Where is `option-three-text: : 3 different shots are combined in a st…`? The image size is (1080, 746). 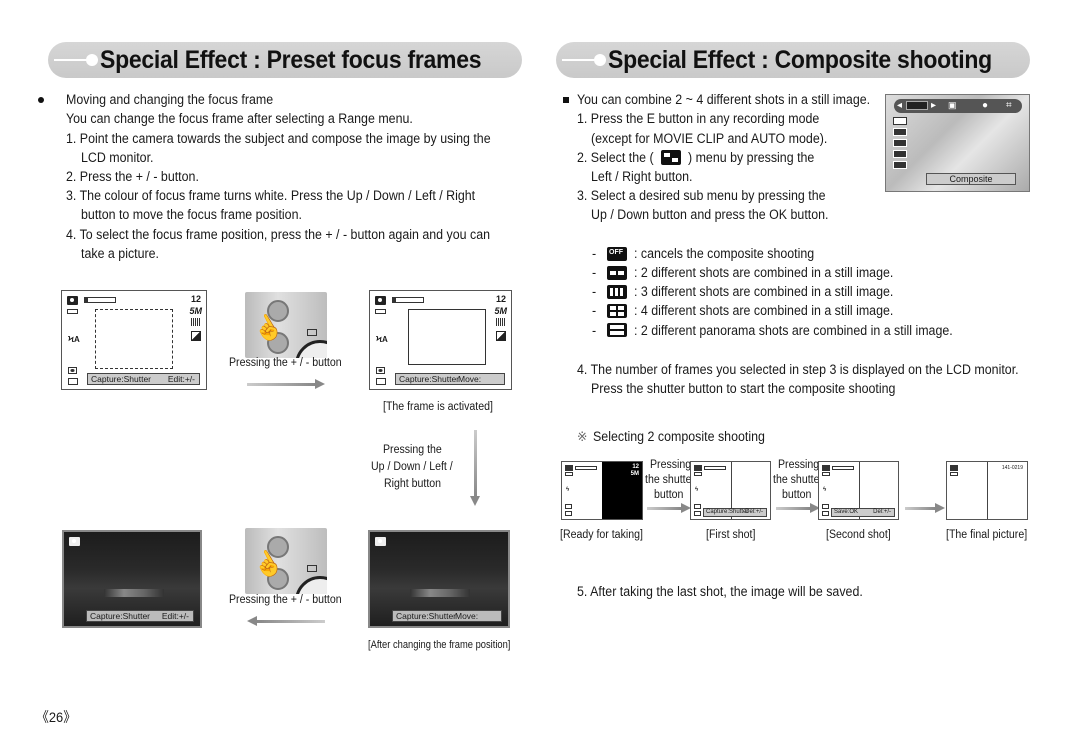
option-three-text: : 3 different shots are combined in a st… is located at coordinates (764, 291).